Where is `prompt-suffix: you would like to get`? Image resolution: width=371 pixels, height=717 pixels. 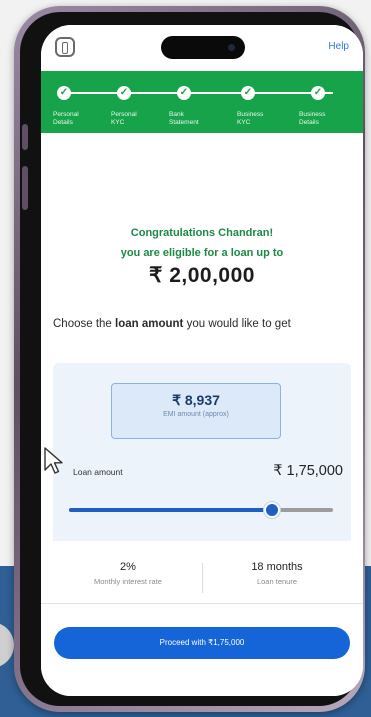
prompt-suffix: you would like to get is located at coordinates (237, 324).